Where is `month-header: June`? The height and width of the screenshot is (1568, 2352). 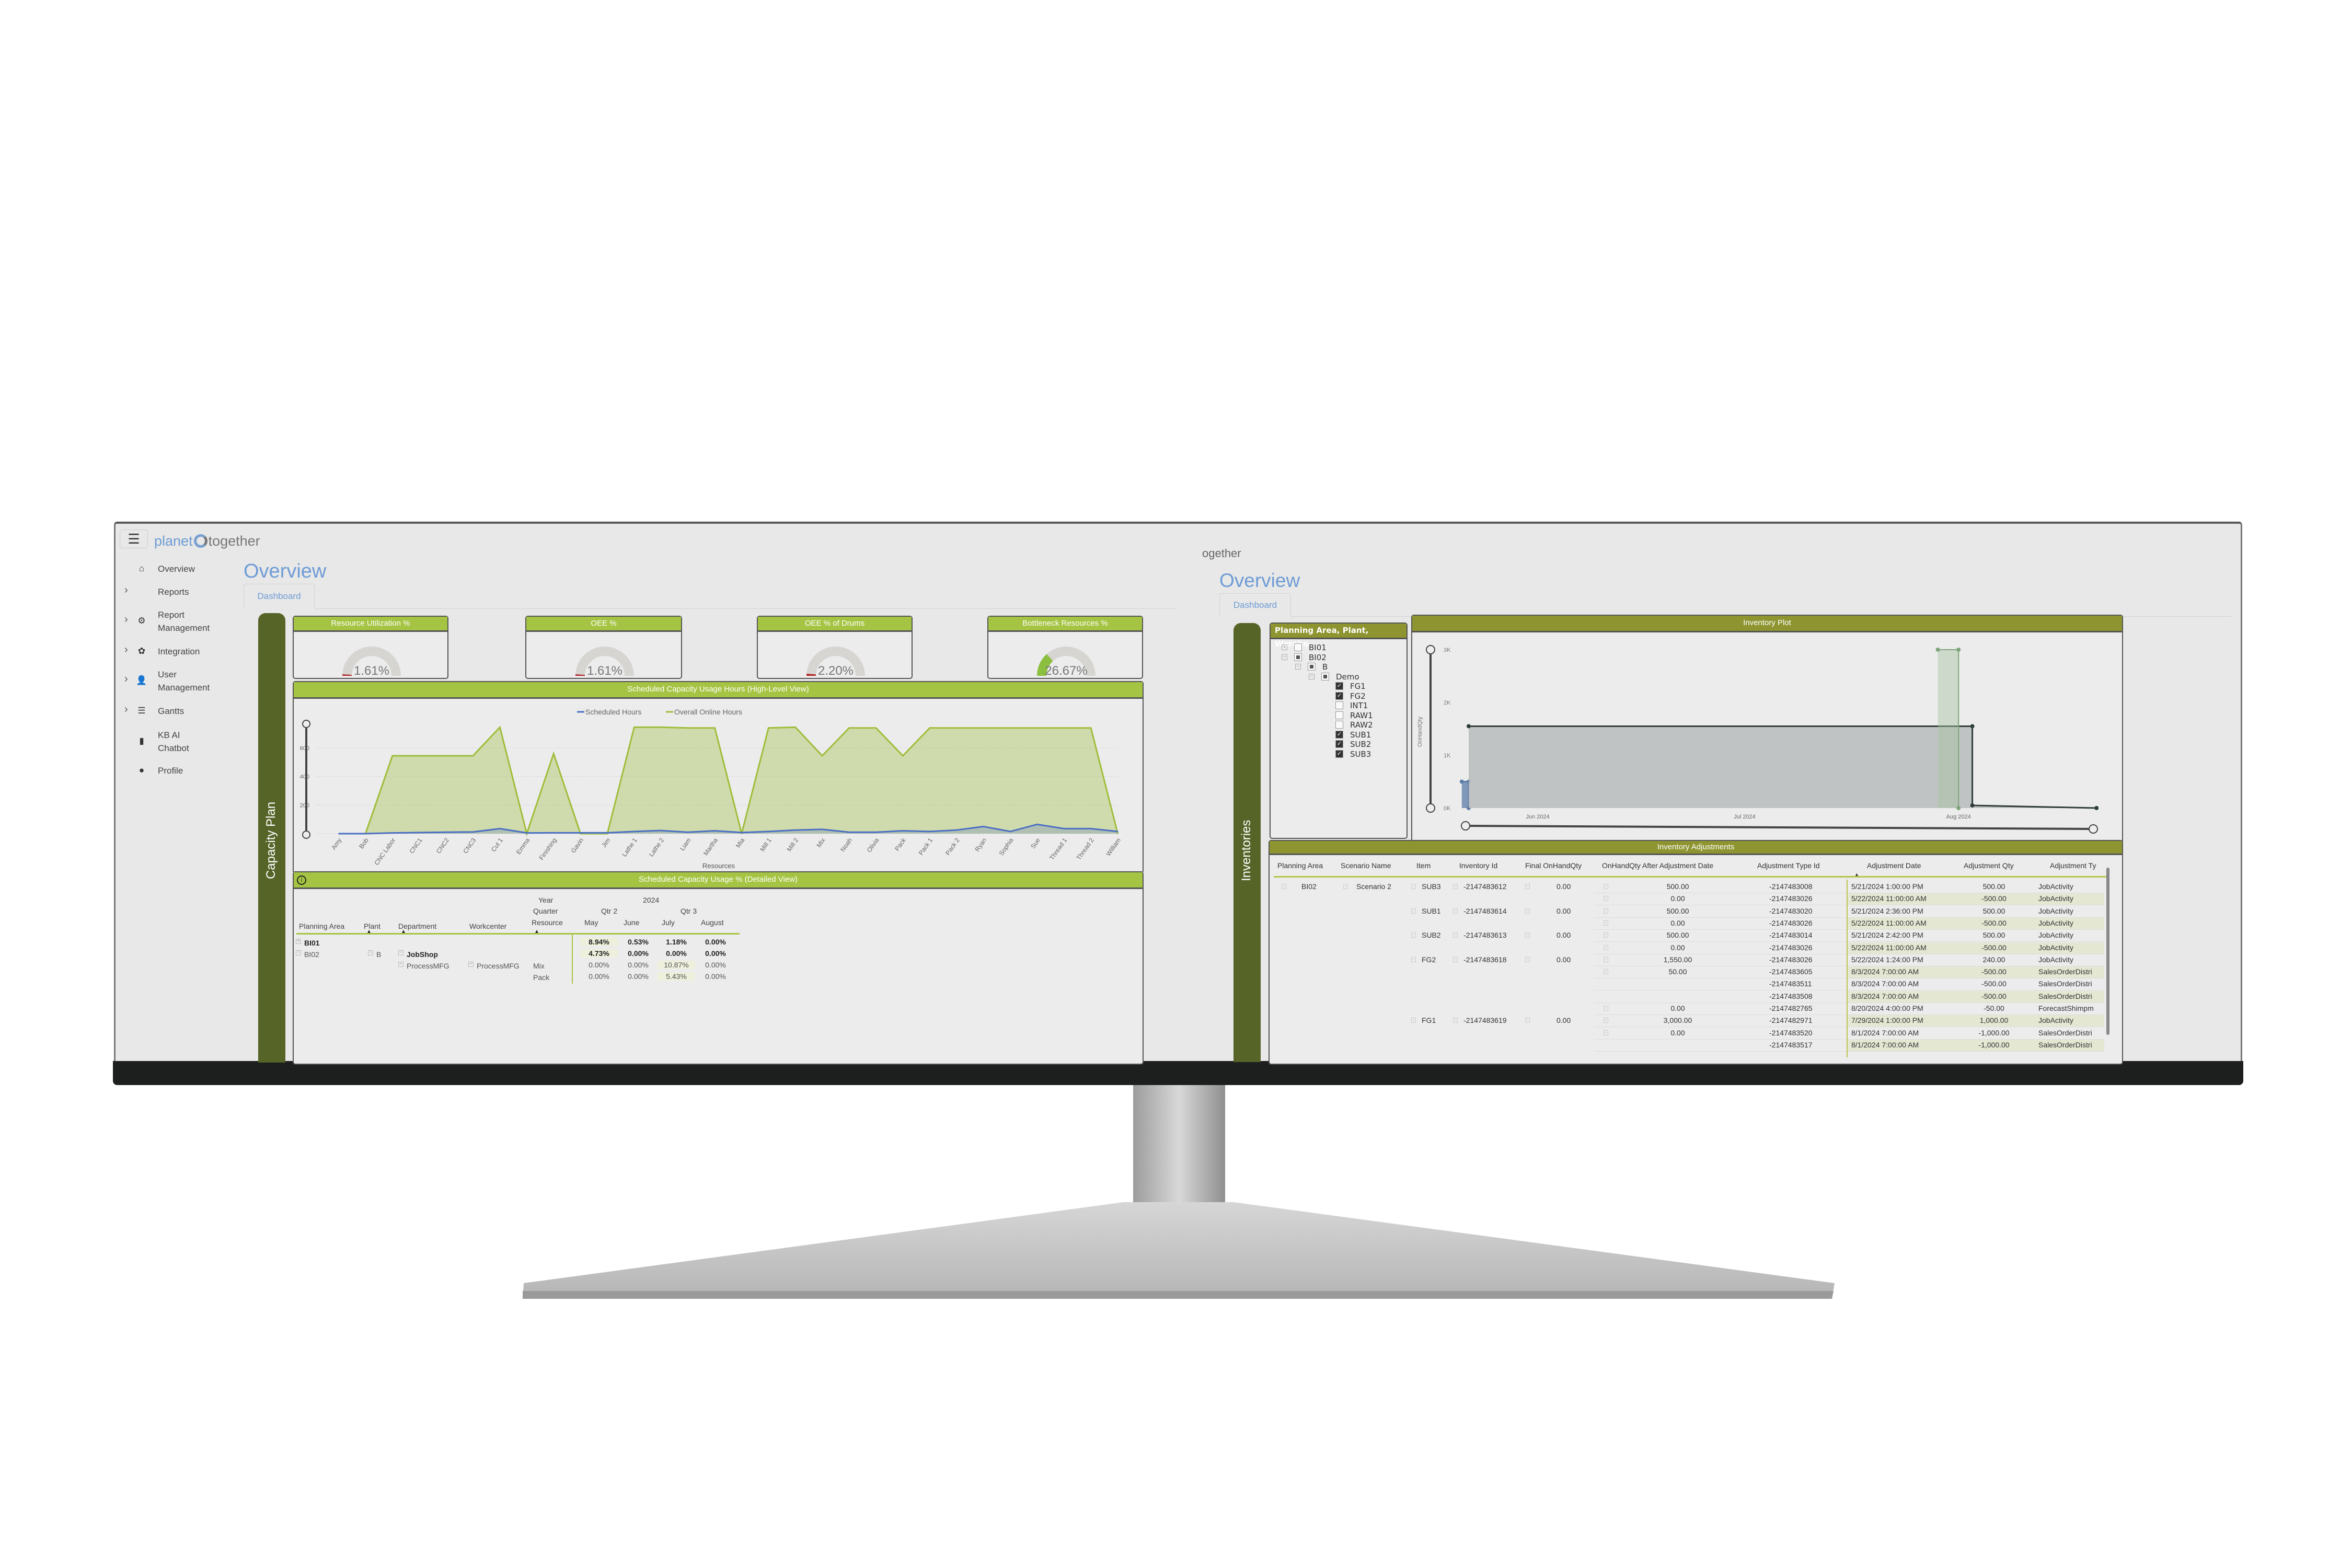
month-header: June is located at coordinates (631, 922).